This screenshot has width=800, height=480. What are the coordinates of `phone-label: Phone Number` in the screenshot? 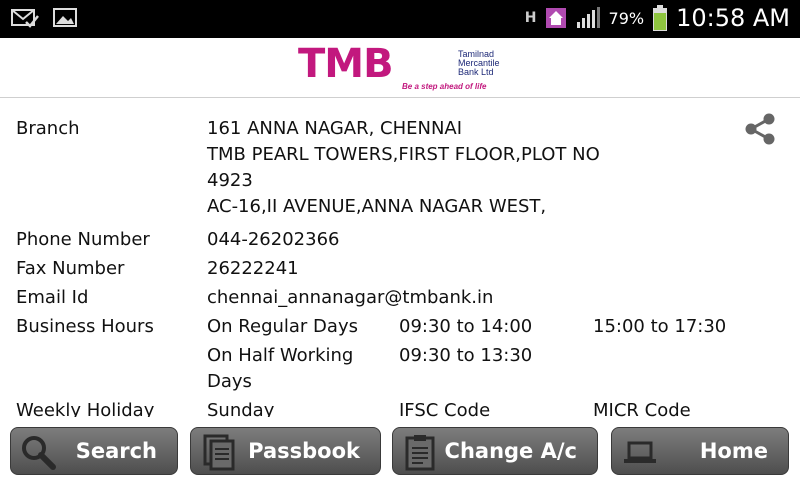 It's located at (83, 239).